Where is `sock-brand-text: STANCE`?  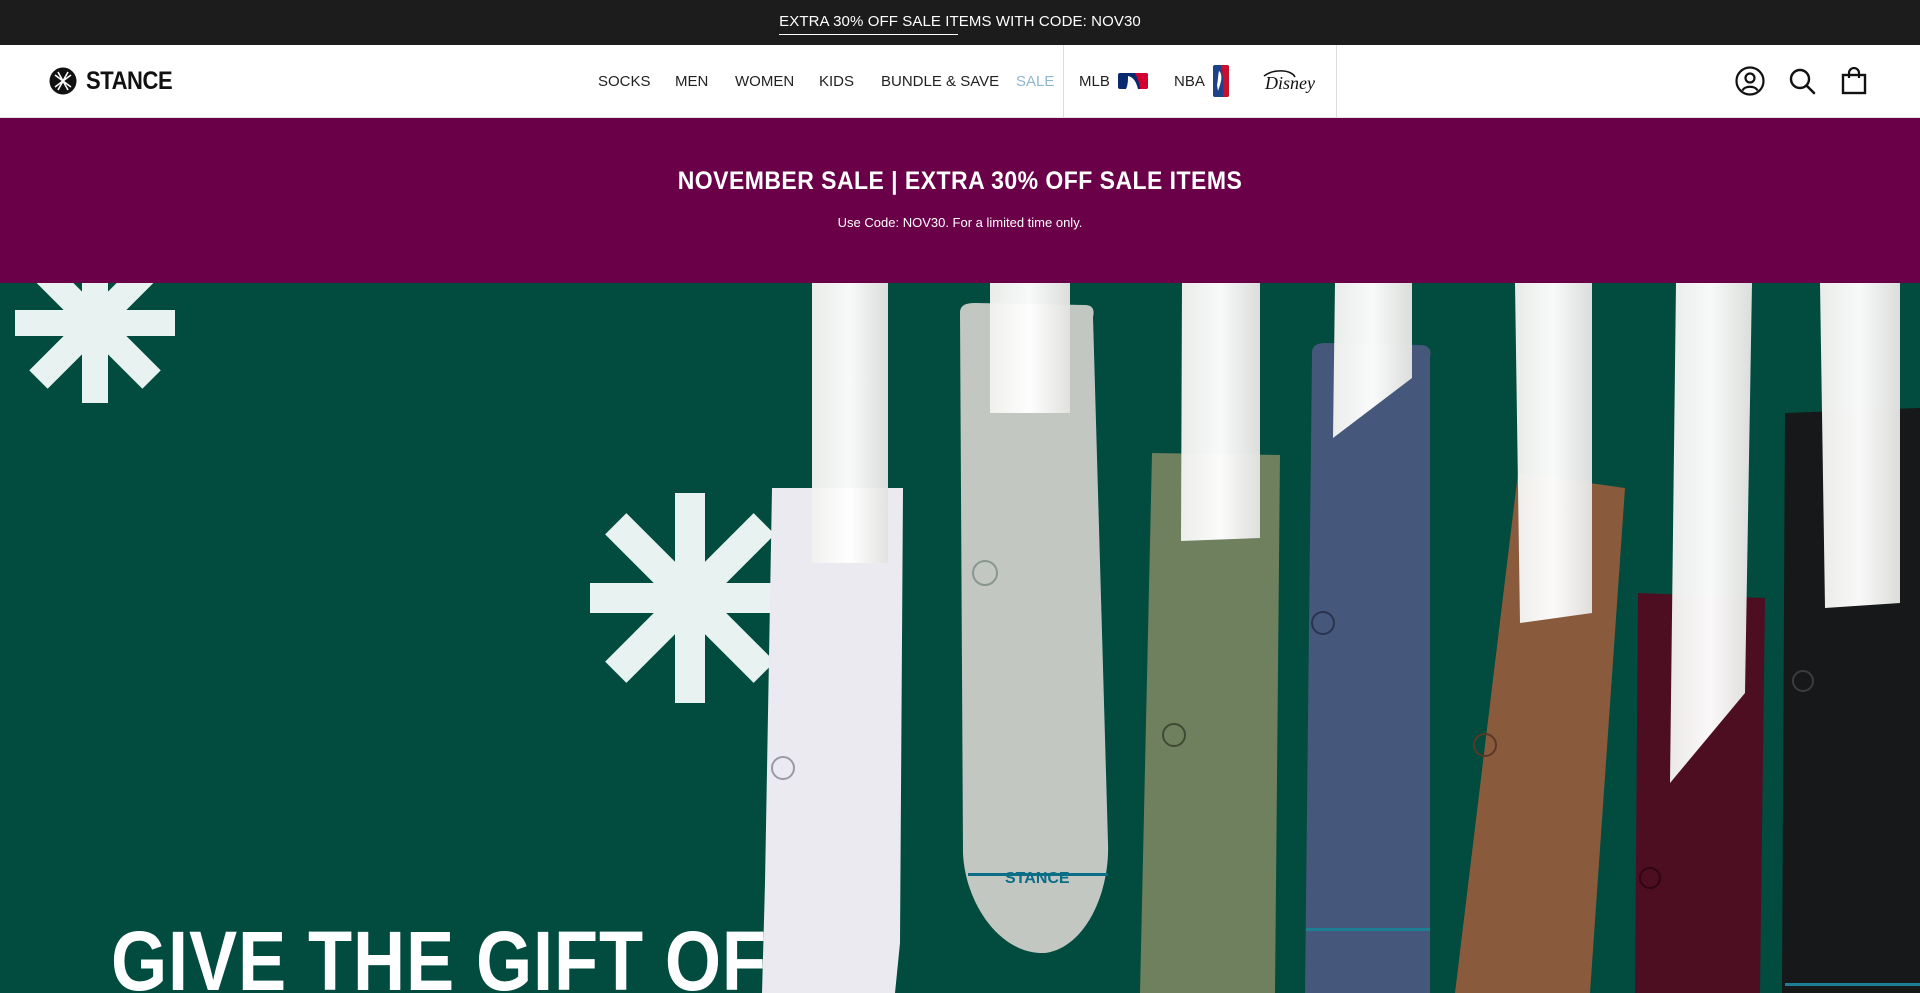 sock-brand-text: STANCE is located at coordinates (1037, 878).